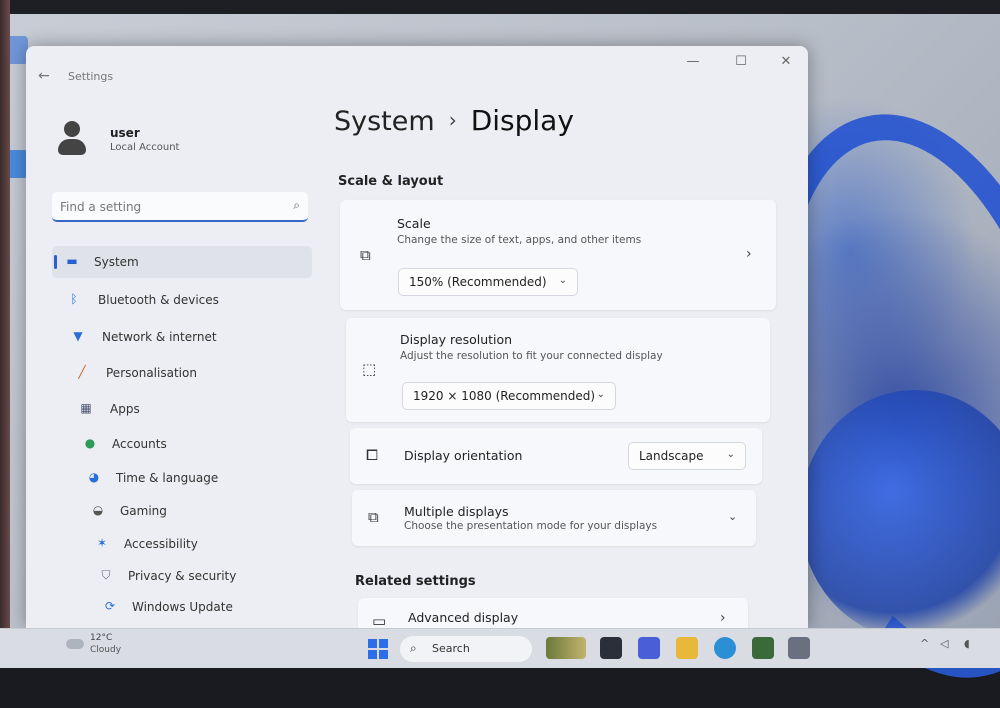 This screenshot has height=708, width=1000. I want to click on bluetooth-icon: ᛒ, so click(74, 299).